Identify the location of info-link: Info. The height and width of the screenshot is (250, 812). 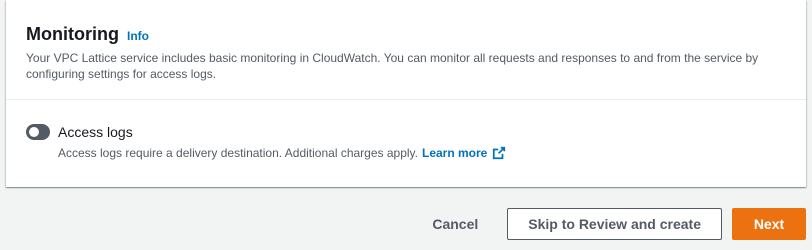
(138, 36).